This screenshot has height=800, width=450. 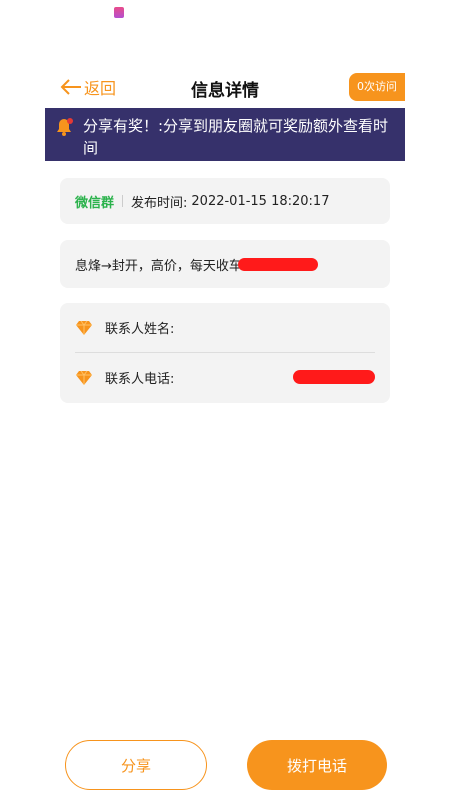 I want to click on contact-card: 联系人姓名: 联系人电话:, so click(x=225, y=353).